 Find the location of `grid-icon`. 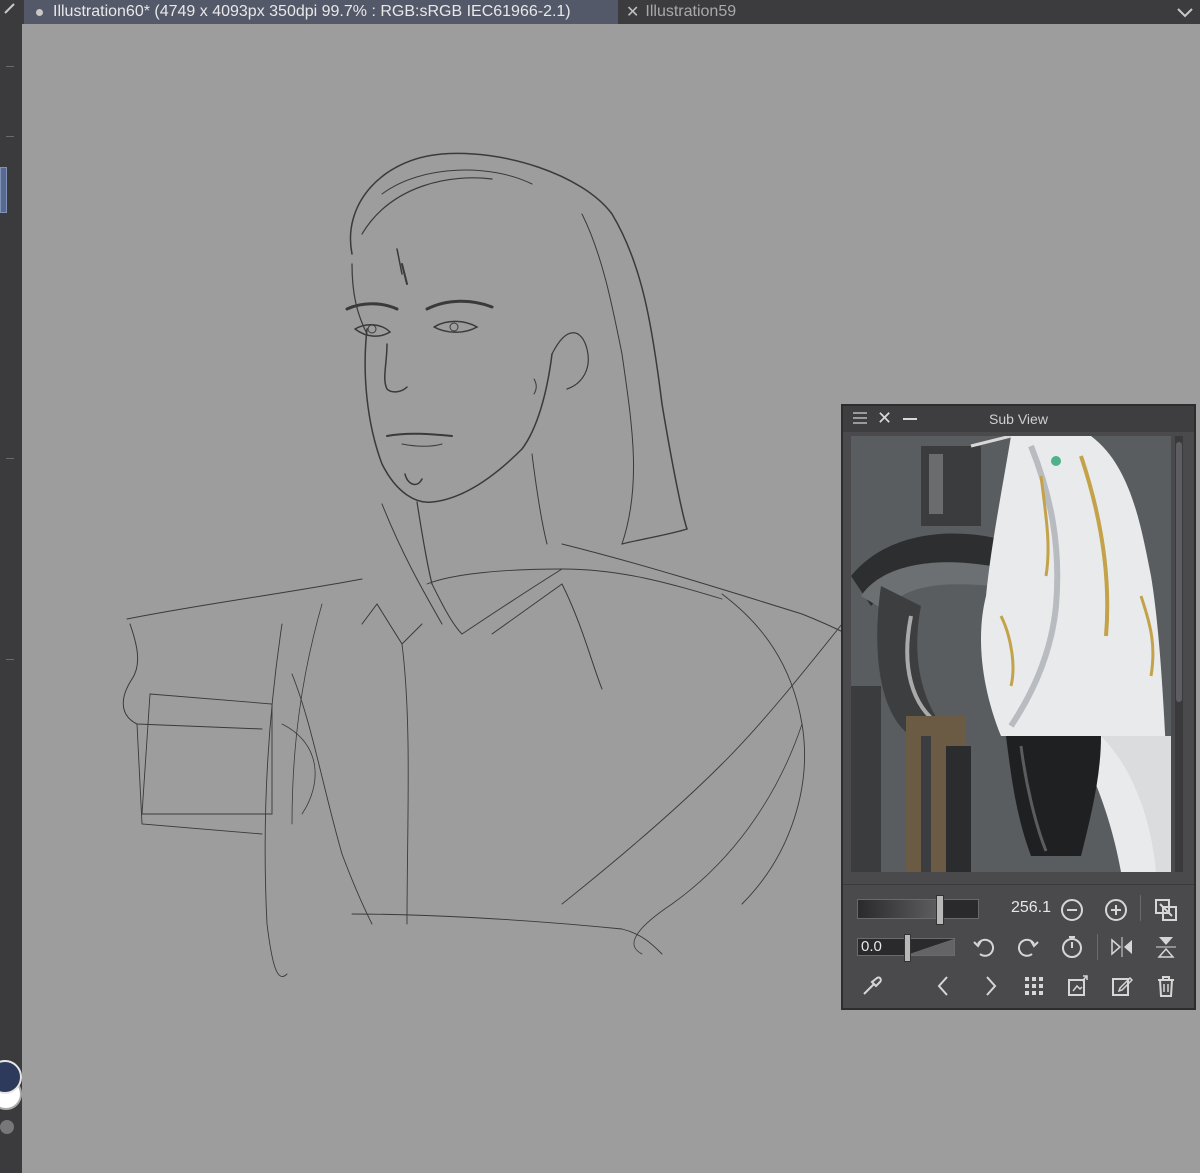

grid-icon is located at coordinates (1034, 986).